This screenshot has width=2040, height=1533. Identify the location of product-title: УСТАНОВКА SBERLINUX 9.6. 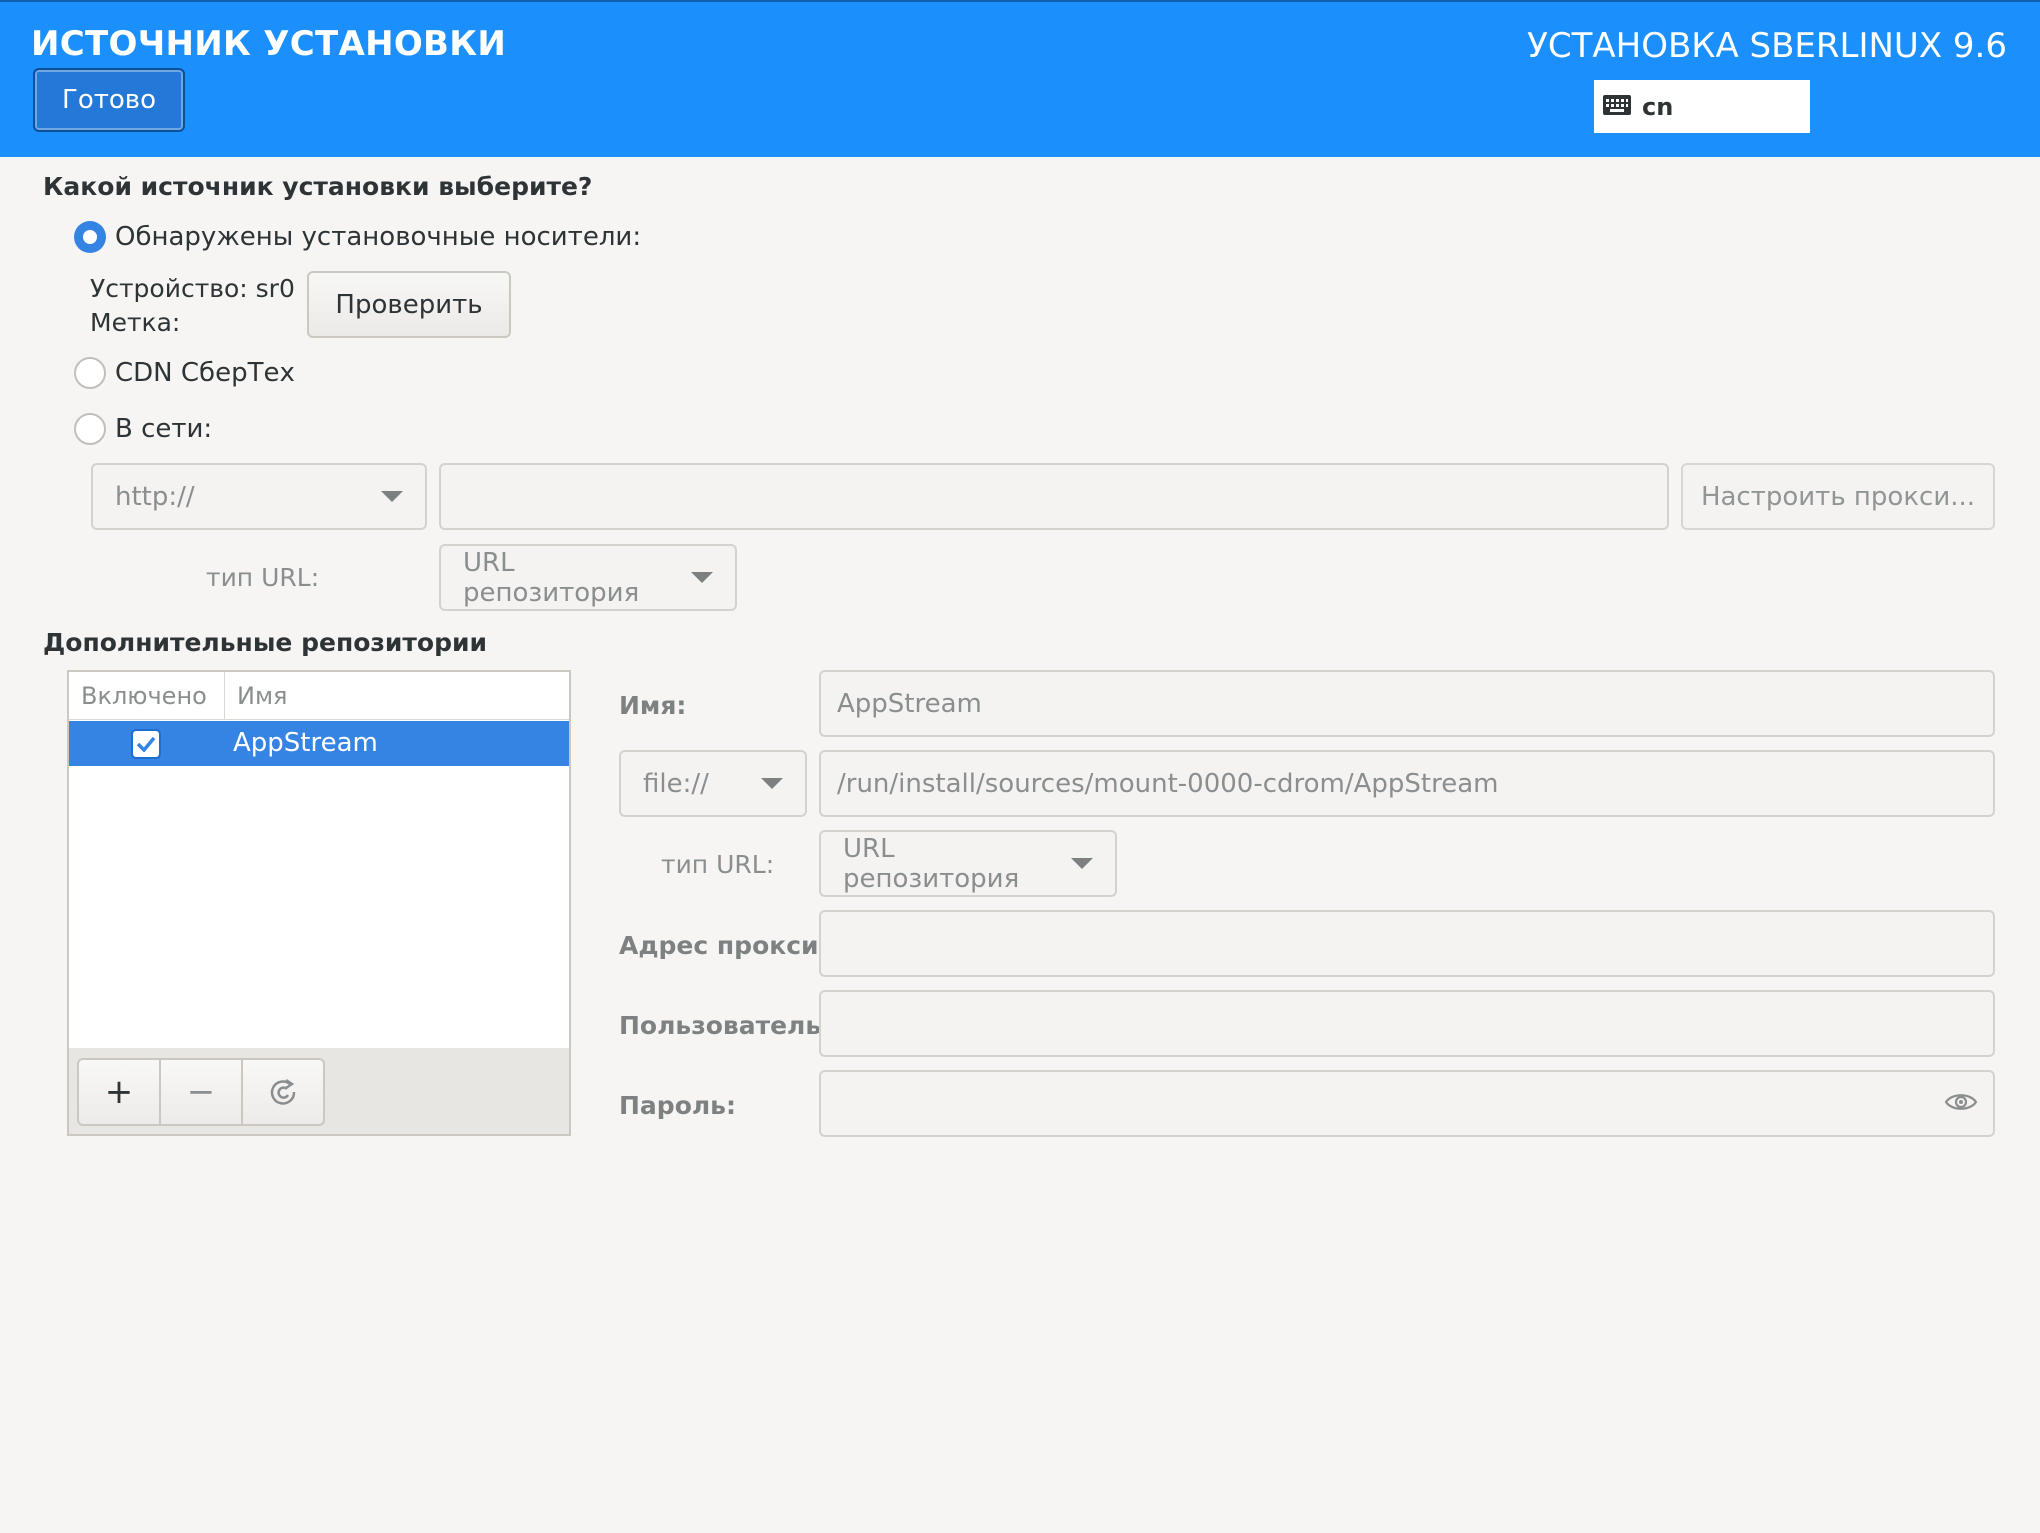
(1767, 46).